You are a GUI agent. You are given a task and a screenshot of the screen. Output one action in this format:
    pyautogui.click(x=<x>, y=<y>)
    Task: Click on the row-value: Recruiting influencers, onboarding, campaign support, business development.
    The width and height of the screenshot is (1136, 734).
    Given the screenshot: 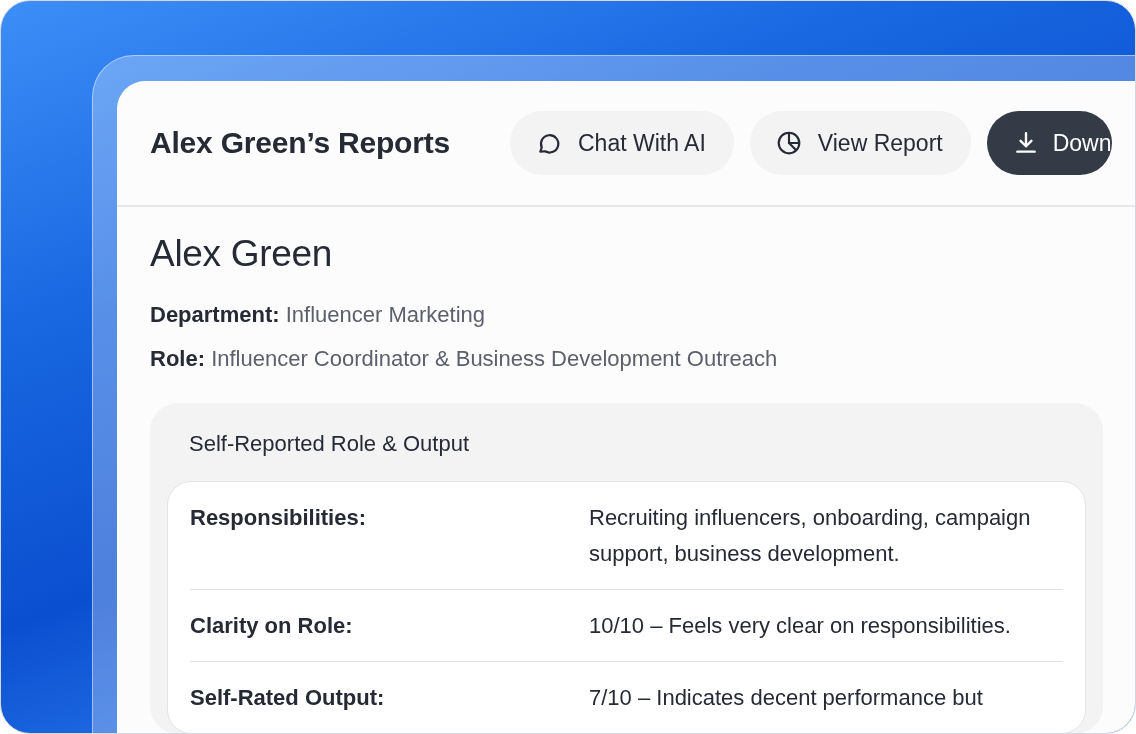 What is the action you would take?
    pyautogui.click(x=810, y=536)
    